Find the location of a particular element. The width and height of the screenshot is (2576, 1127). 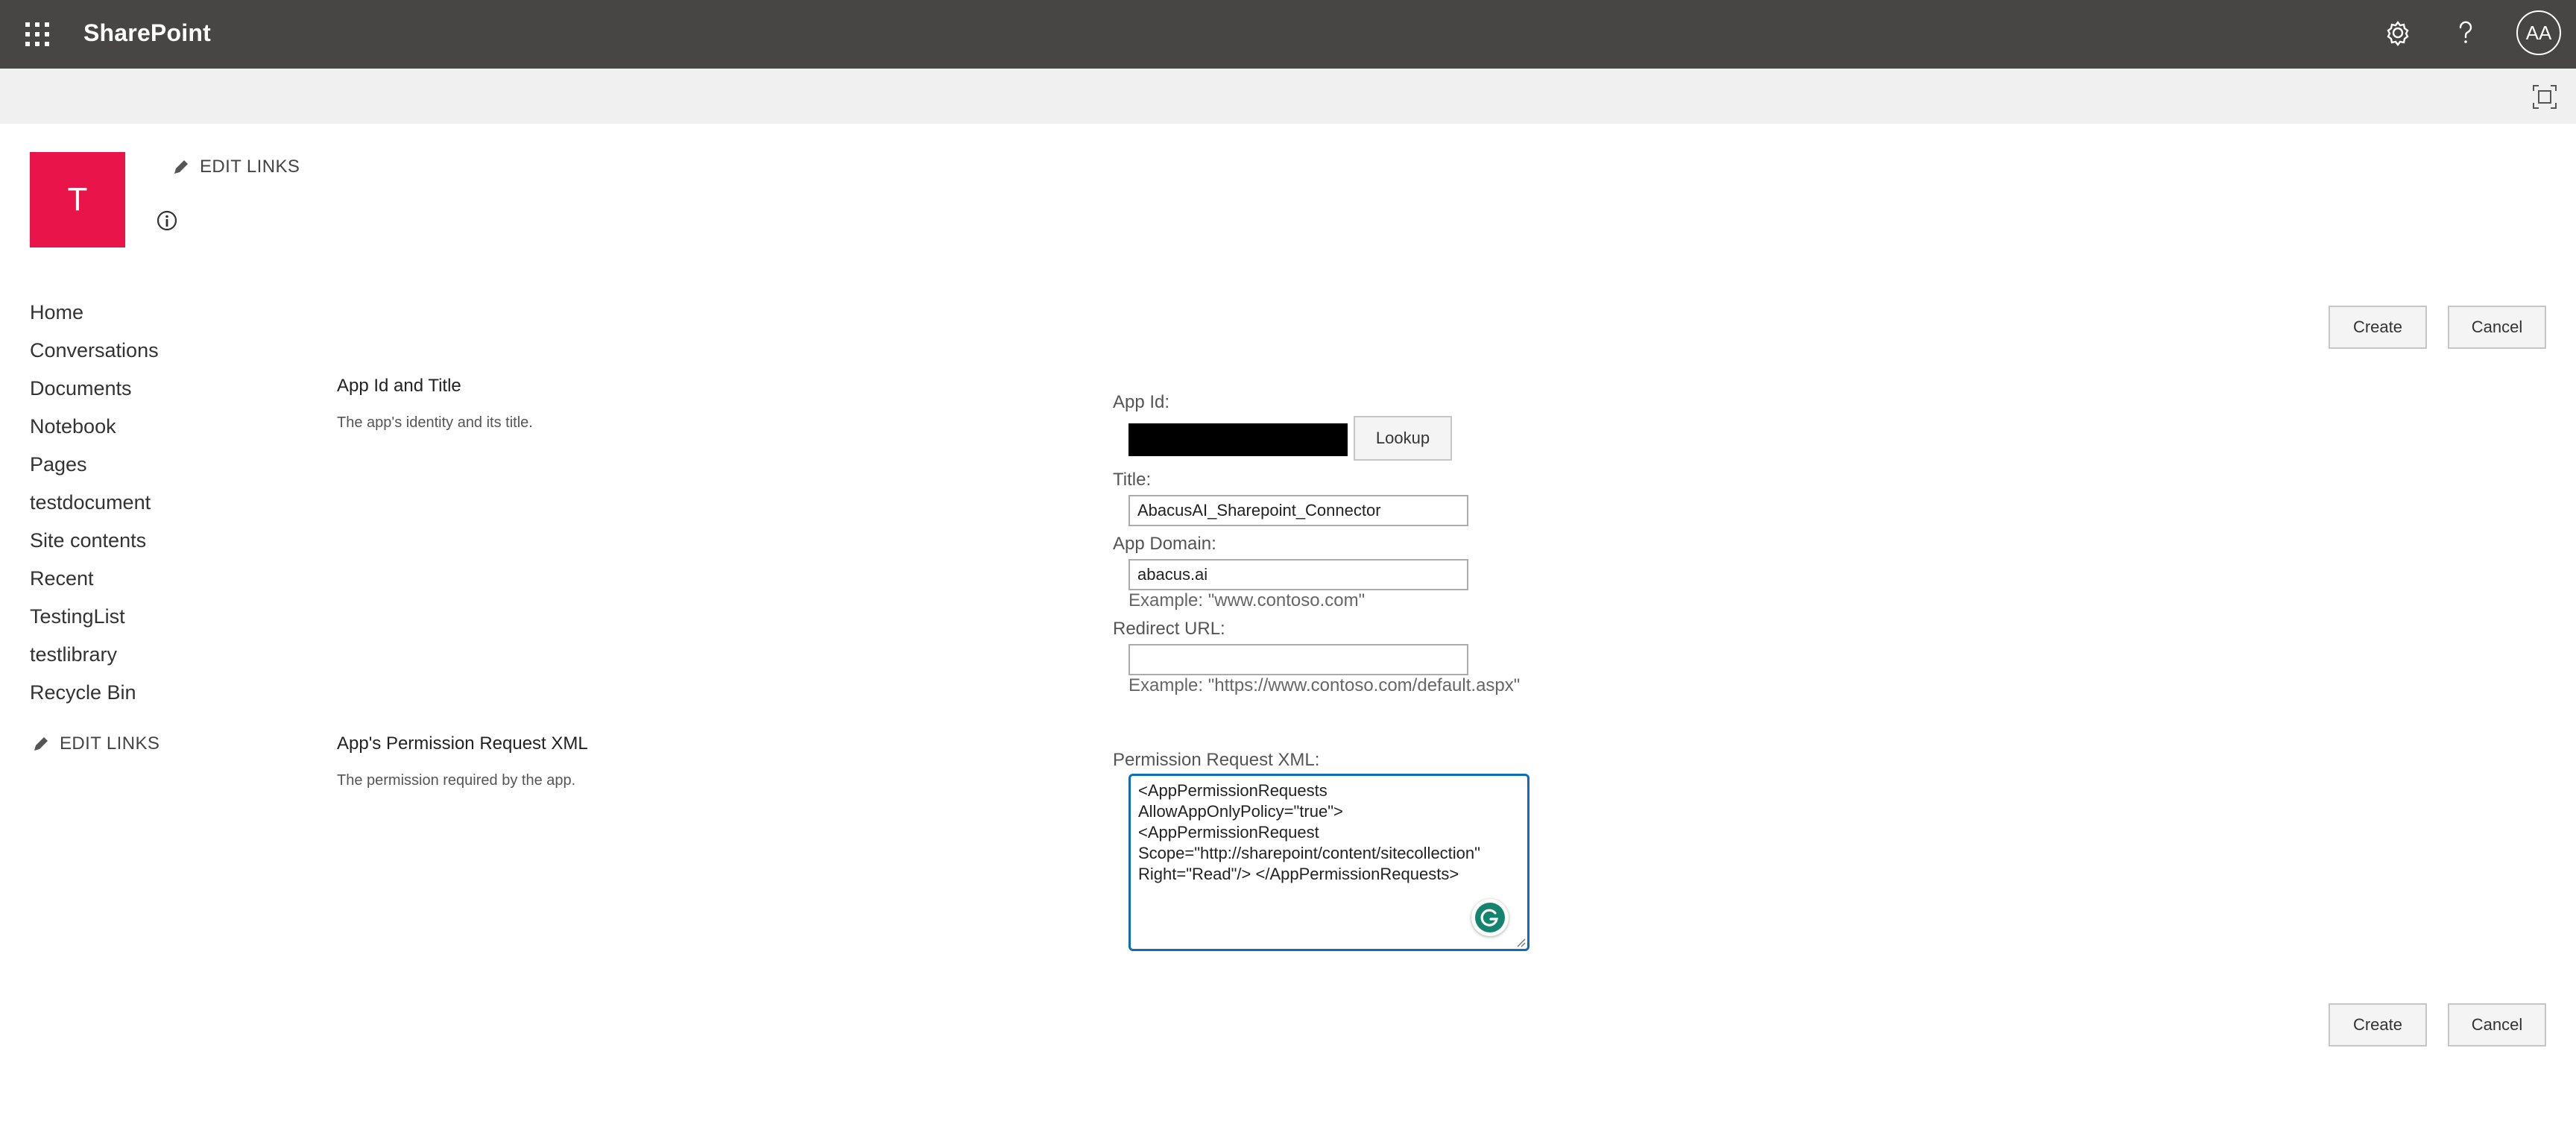

app-domain-example: Example: "www.contoso.com" is located at coordinates (1247, 600).